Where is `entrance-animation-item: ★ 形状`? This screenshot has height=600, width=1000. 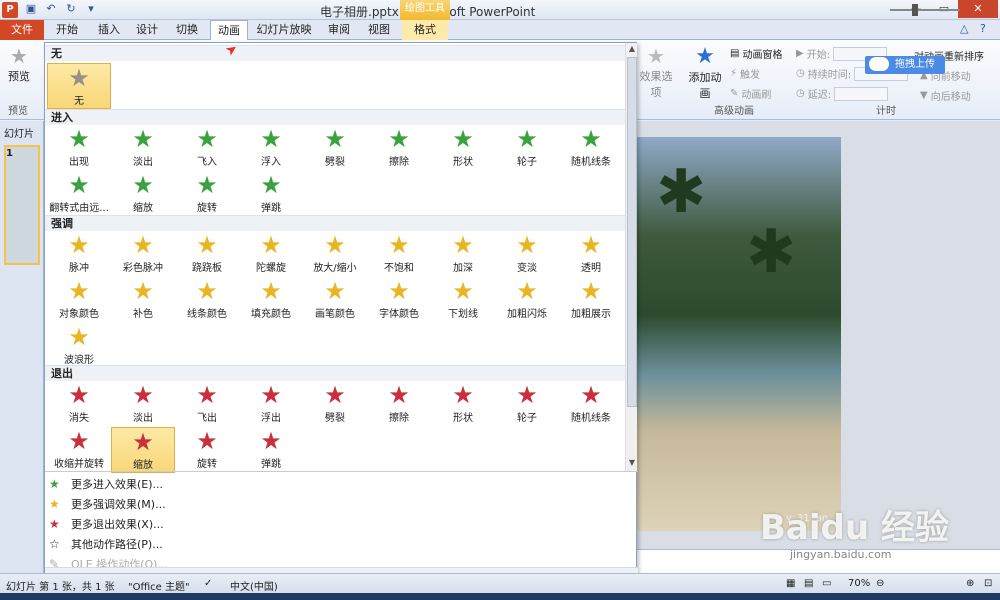 entrance-animation-item: ★ 形状 is located at coordinates (463, 148).